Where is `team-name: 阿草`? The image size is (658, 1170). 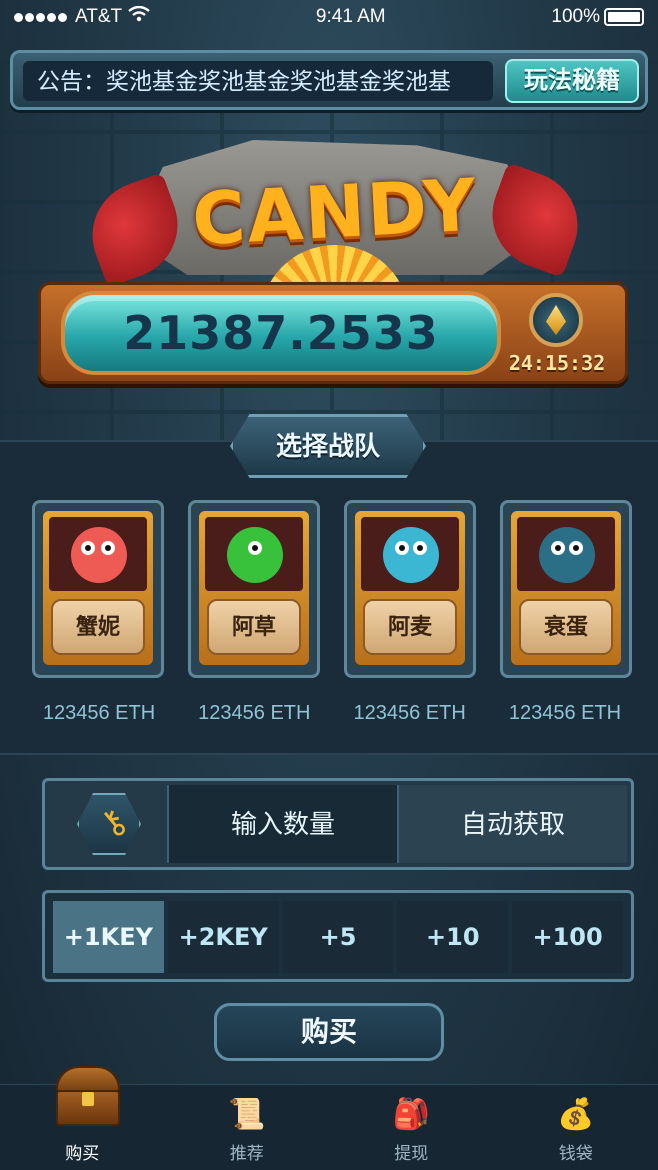 team-name: 阿草 is located at coordinates (254, 627).